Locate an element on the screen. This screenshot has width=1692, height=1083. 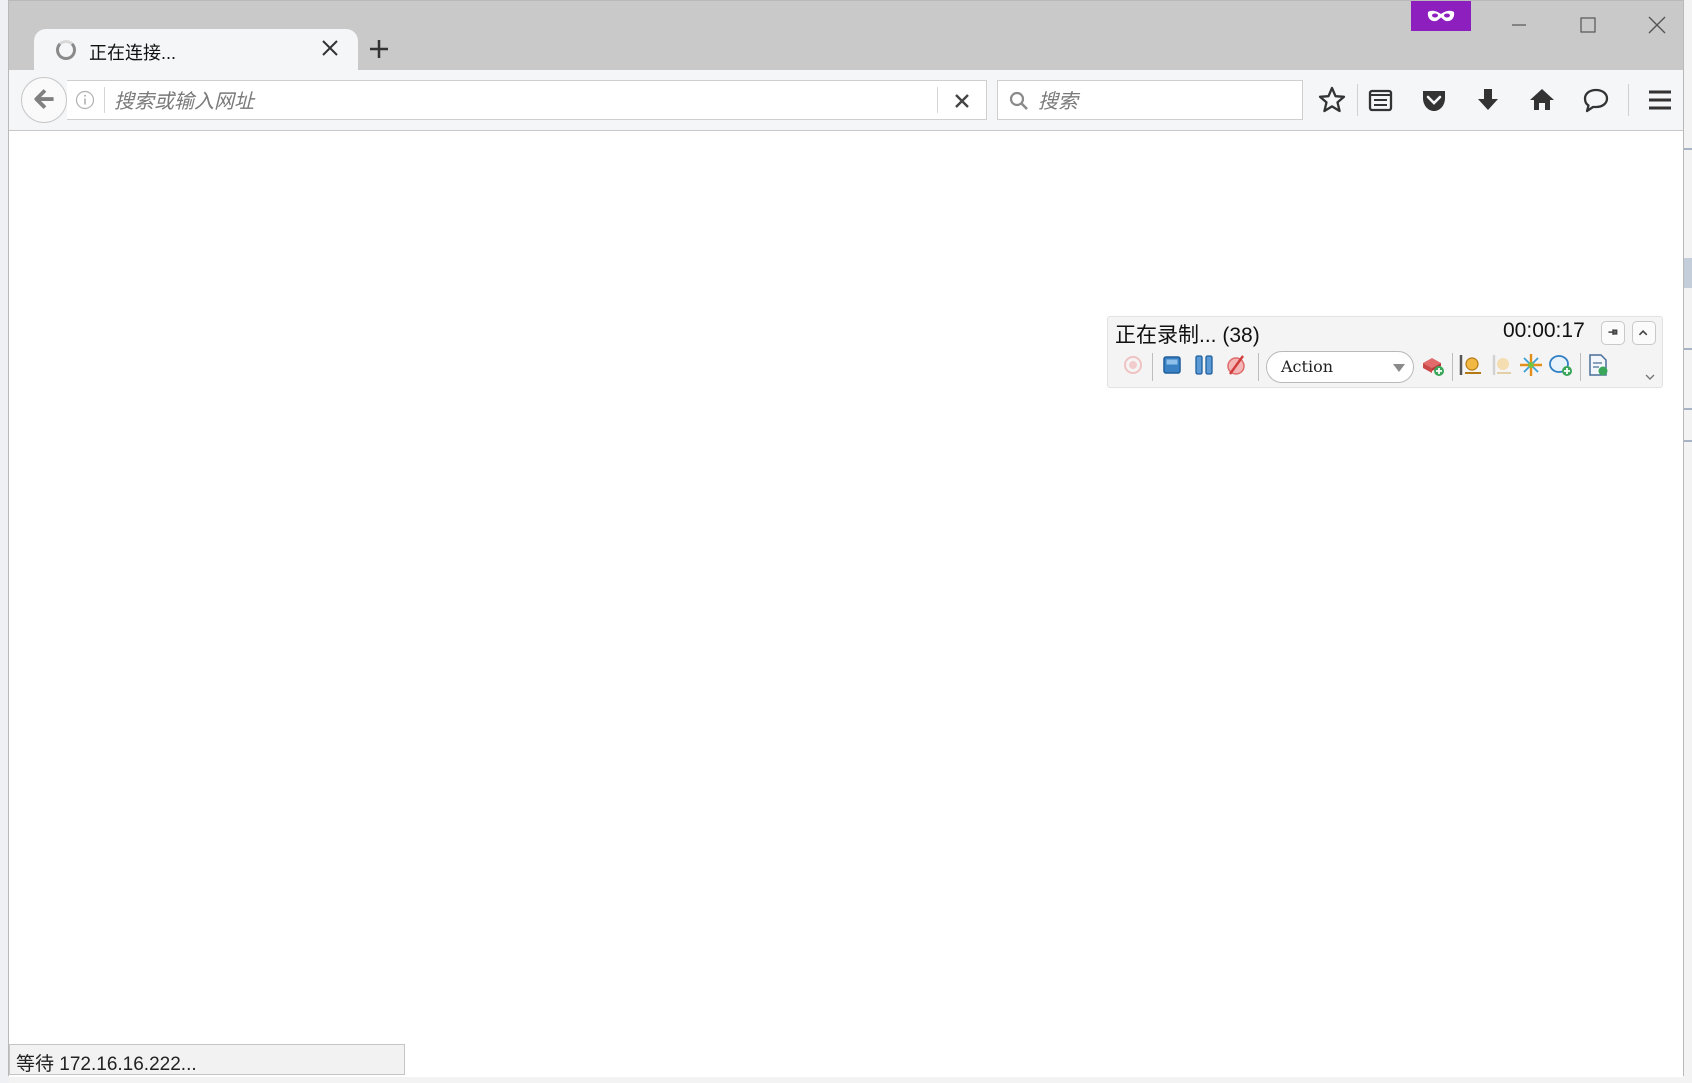
search-icon is located at coordinates (1018, 100).